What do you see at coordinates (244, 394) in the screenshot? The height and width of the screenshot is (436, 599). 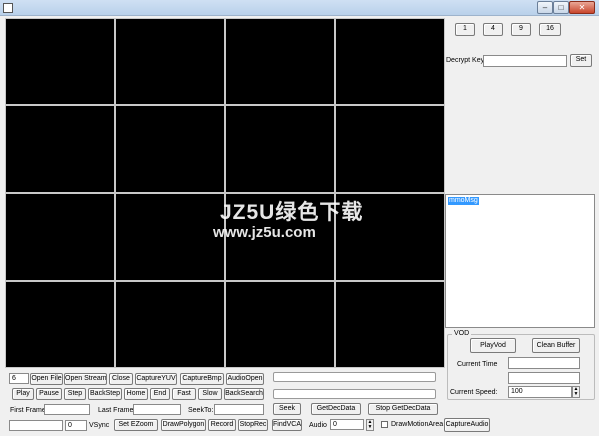 I see `back-search-button: BackSearch` at bounding box center [244, 394].